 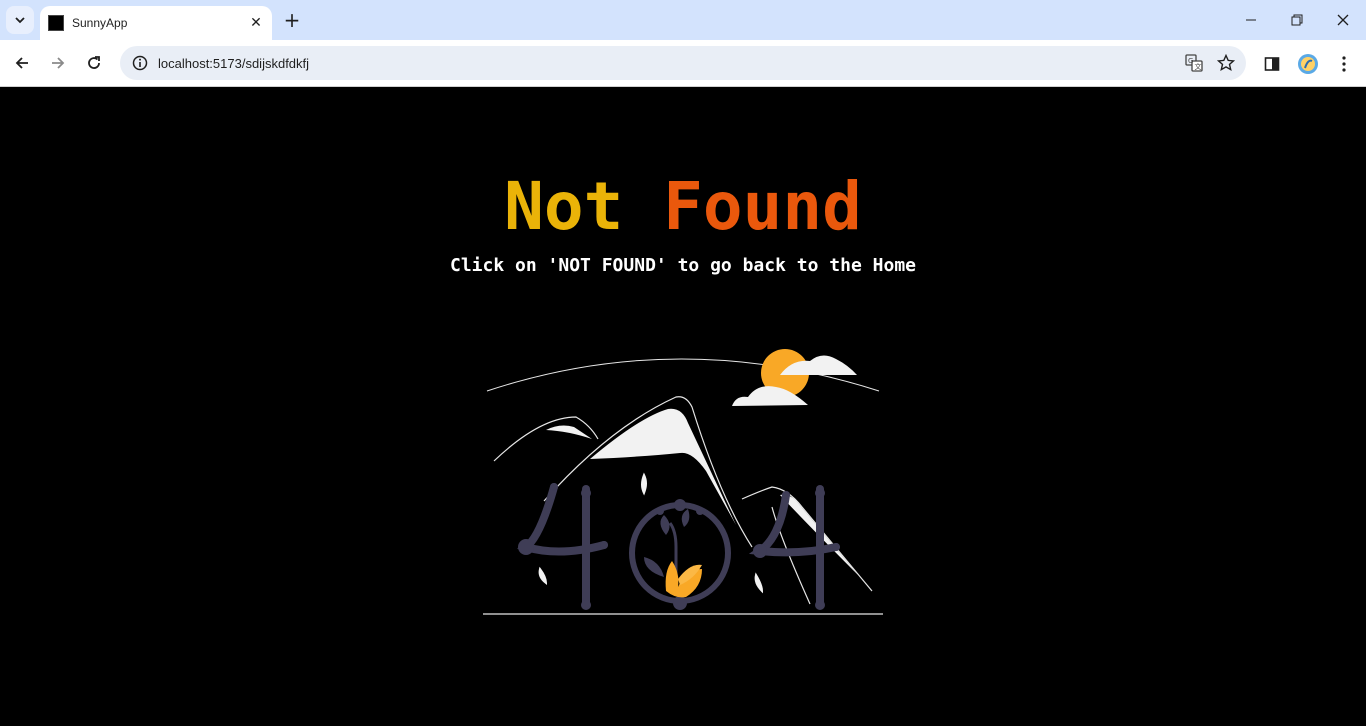 I want to click on side-panel-icon, so click(x=1272, y=64).